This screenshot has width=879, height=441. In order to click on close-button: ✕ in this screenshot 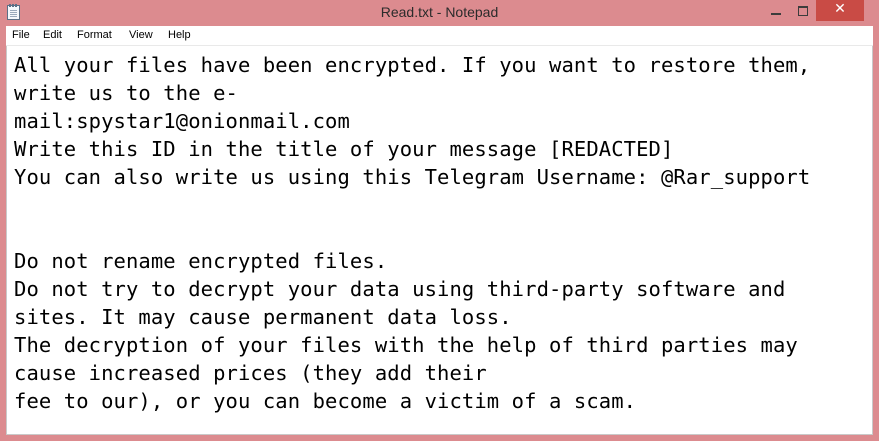, I will do `click(840, 10)`.